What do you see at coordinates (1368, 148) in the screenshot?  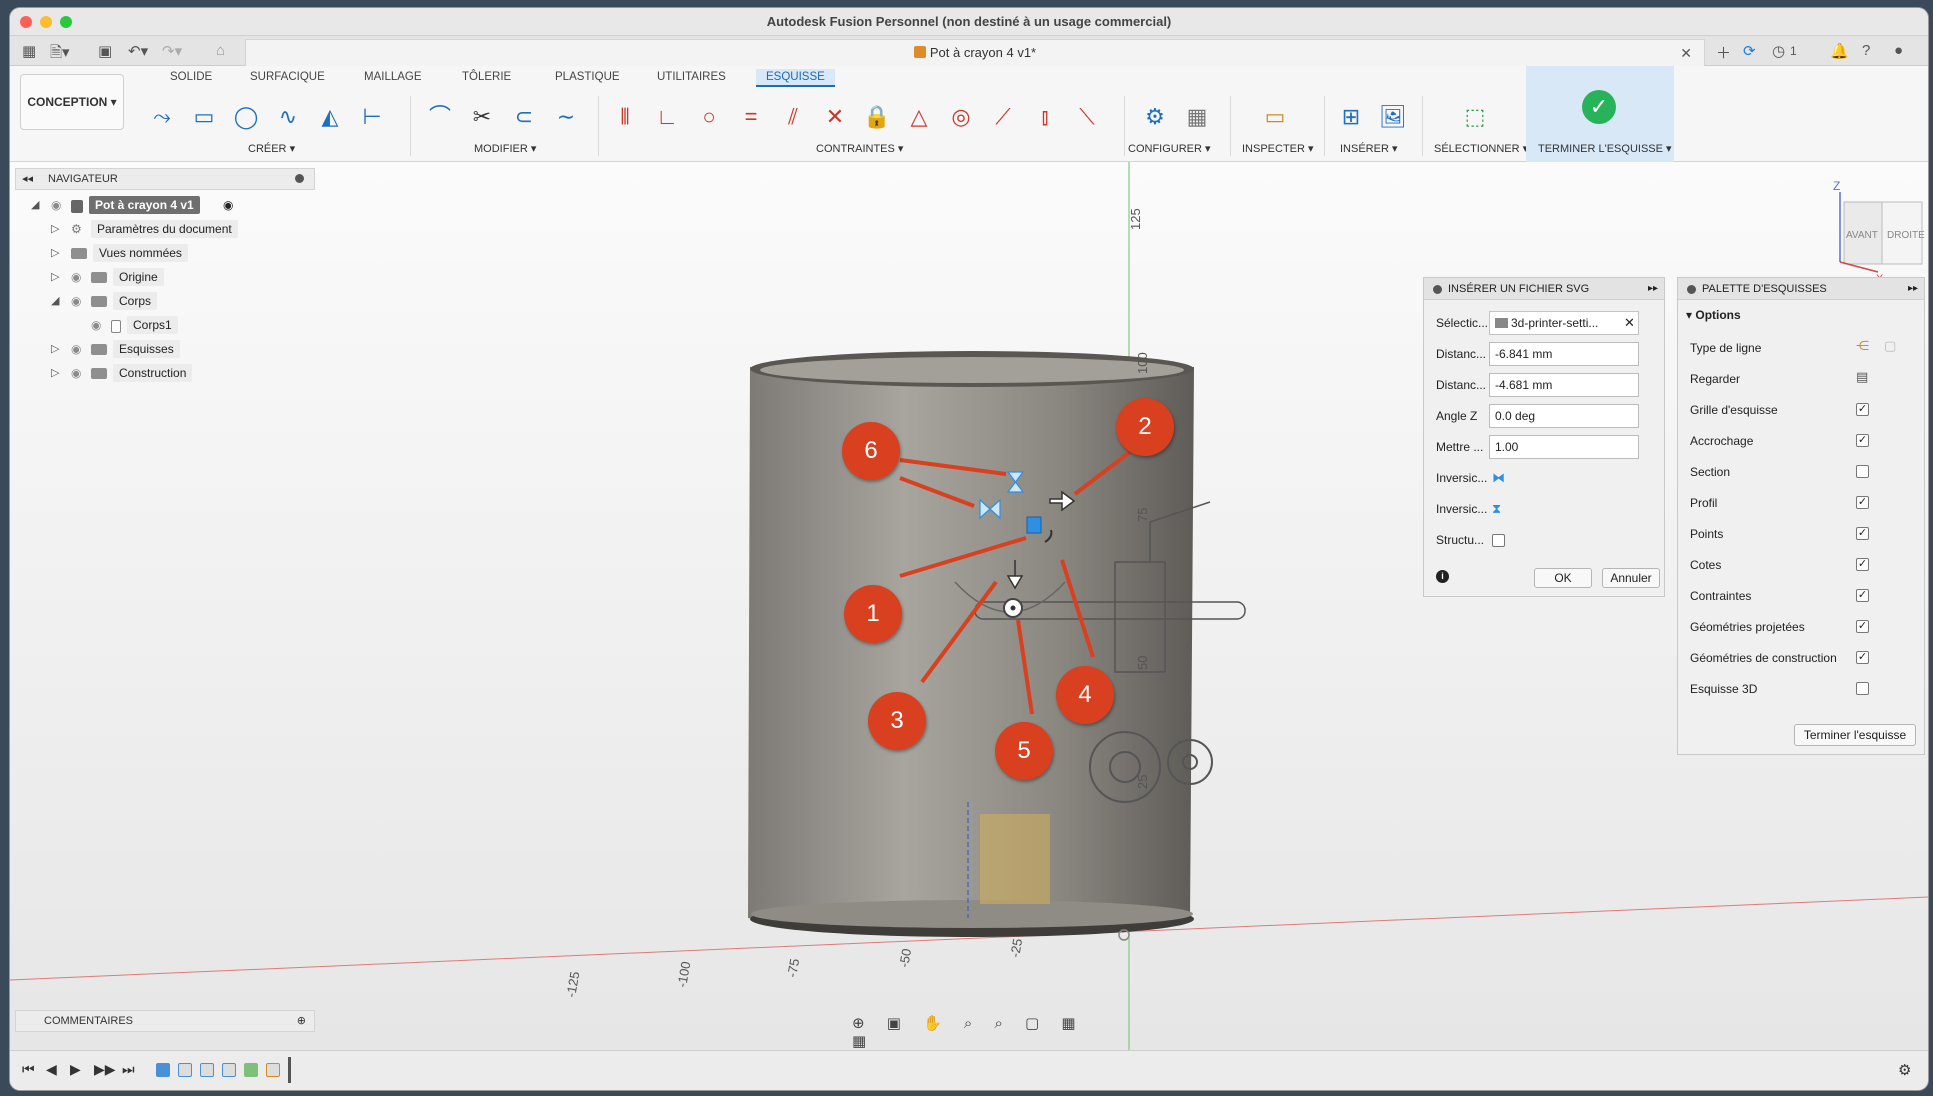 I see `insert-menu: INSÉRER ▾` at bounding box center [1368, 148].